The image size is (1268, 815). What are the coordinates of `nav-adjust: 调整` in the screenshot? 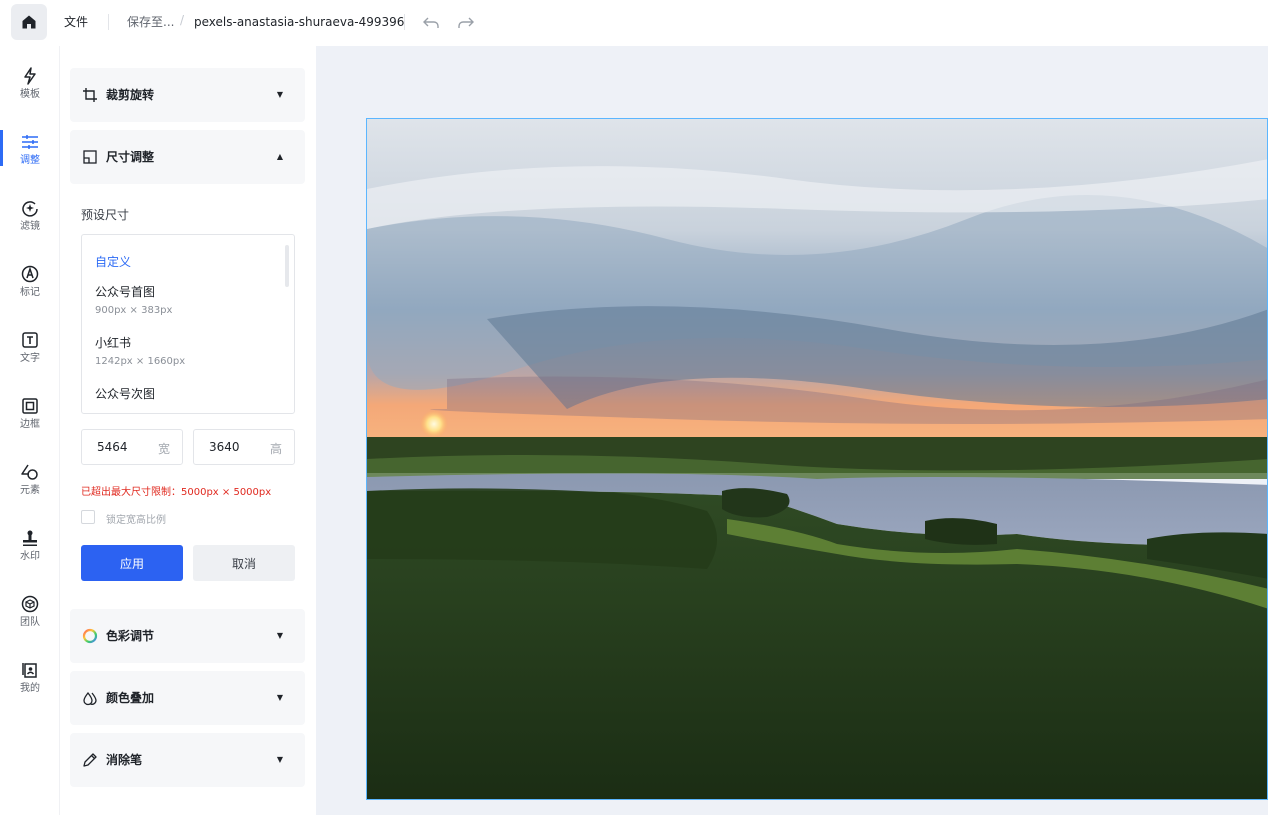 It's located at (30, 160).